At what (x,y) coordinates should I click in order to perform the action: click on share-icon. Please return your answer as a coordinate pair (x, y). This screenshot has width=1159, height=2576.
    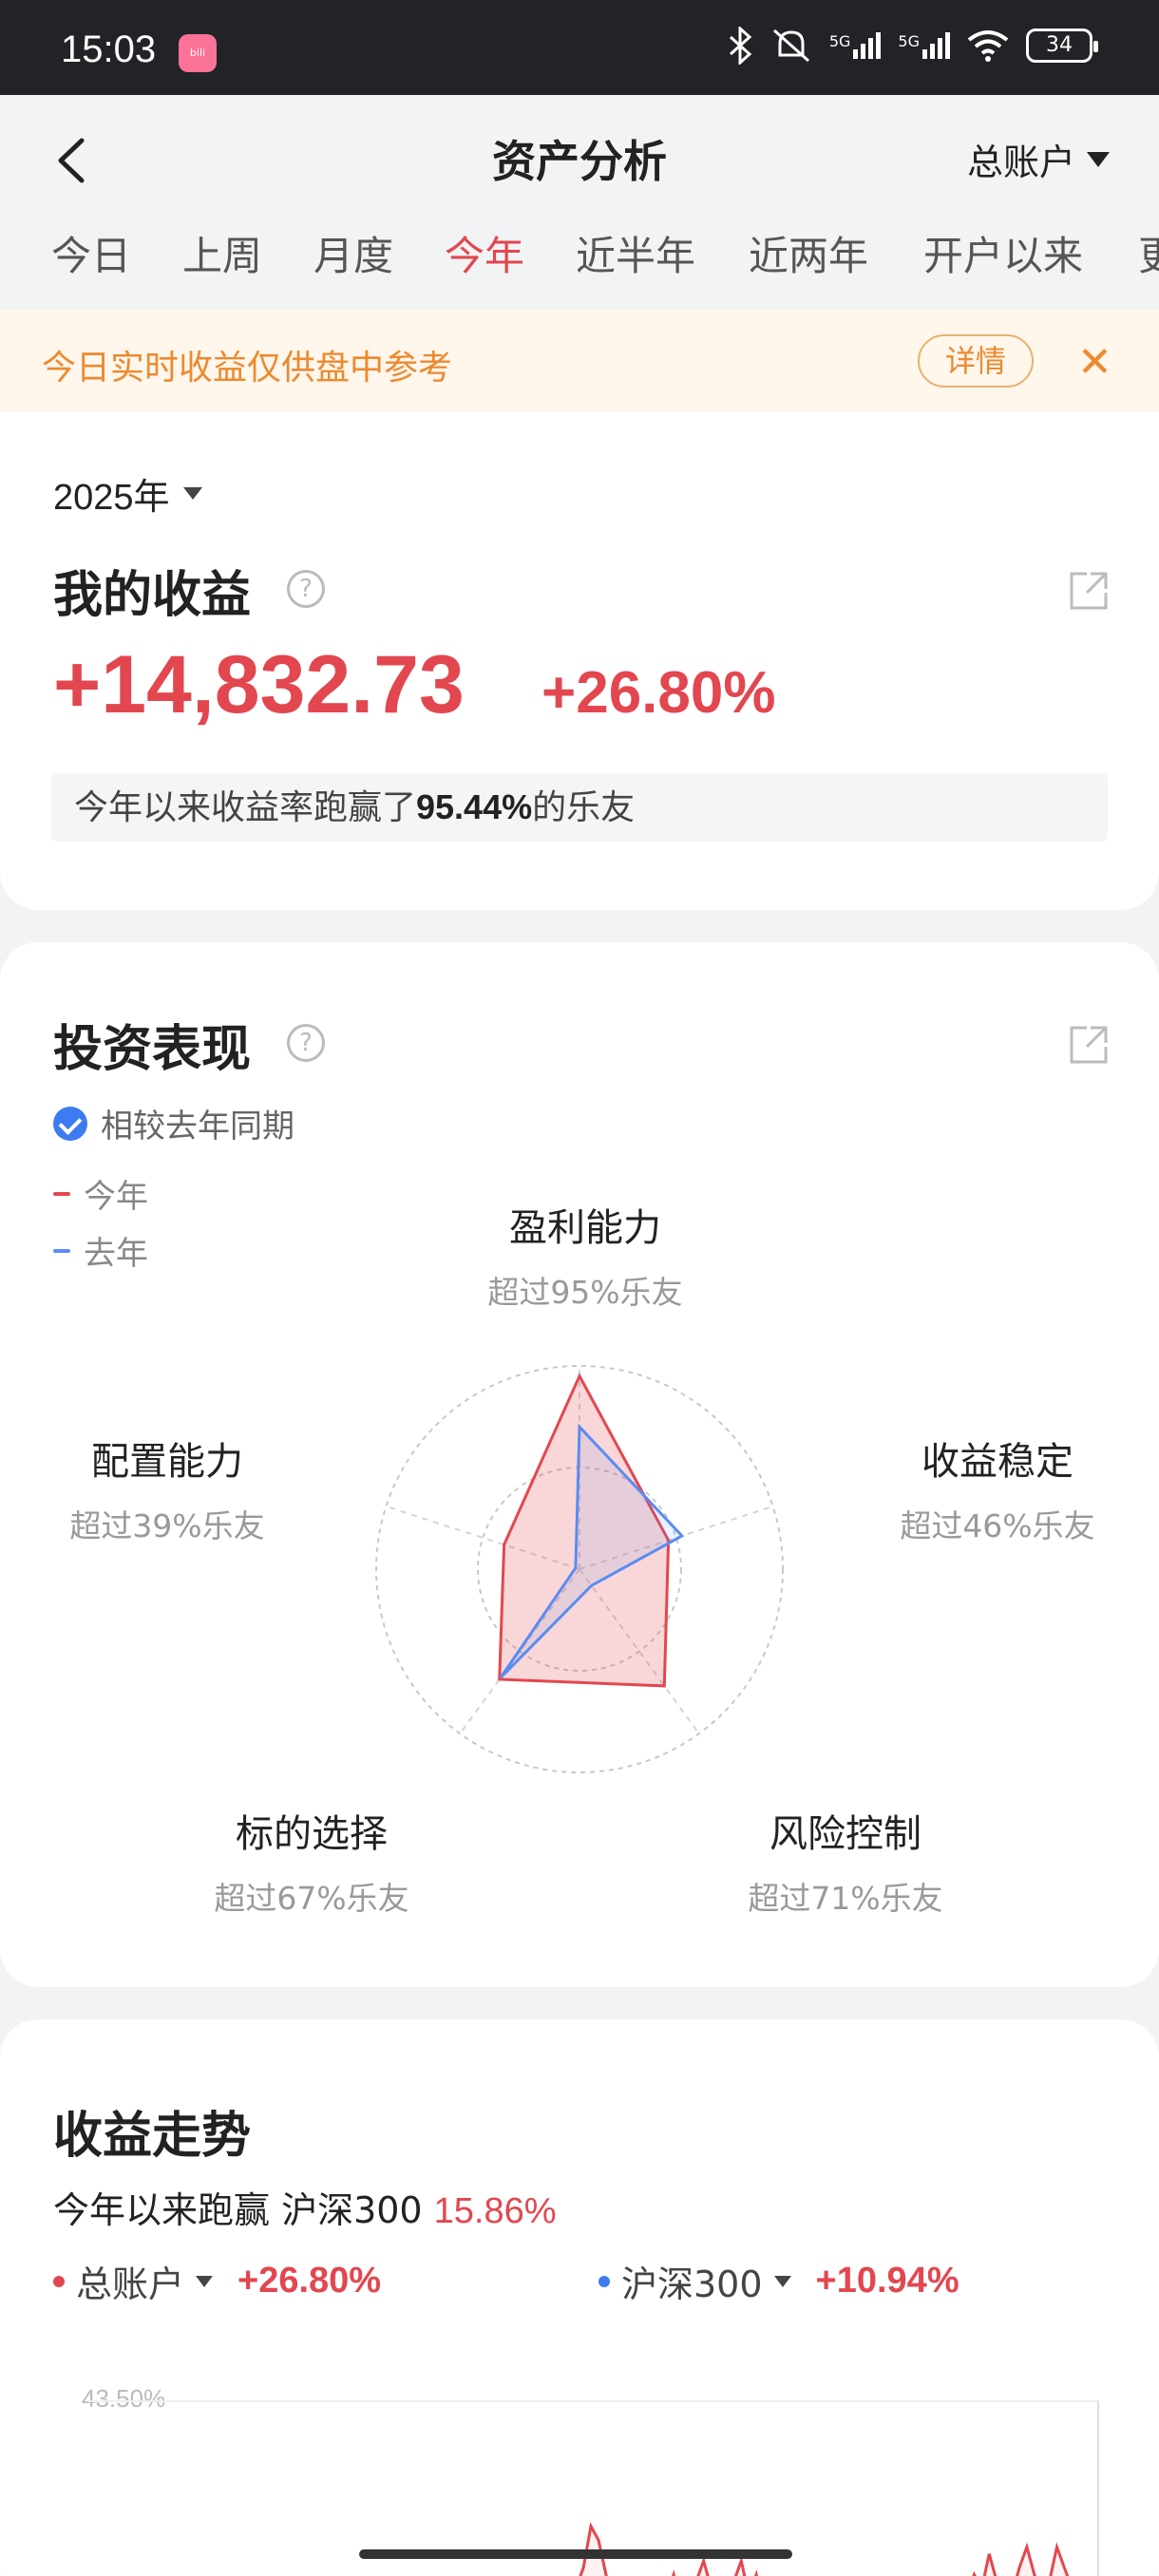
    Looking at the image, I should click on (1089, 591).